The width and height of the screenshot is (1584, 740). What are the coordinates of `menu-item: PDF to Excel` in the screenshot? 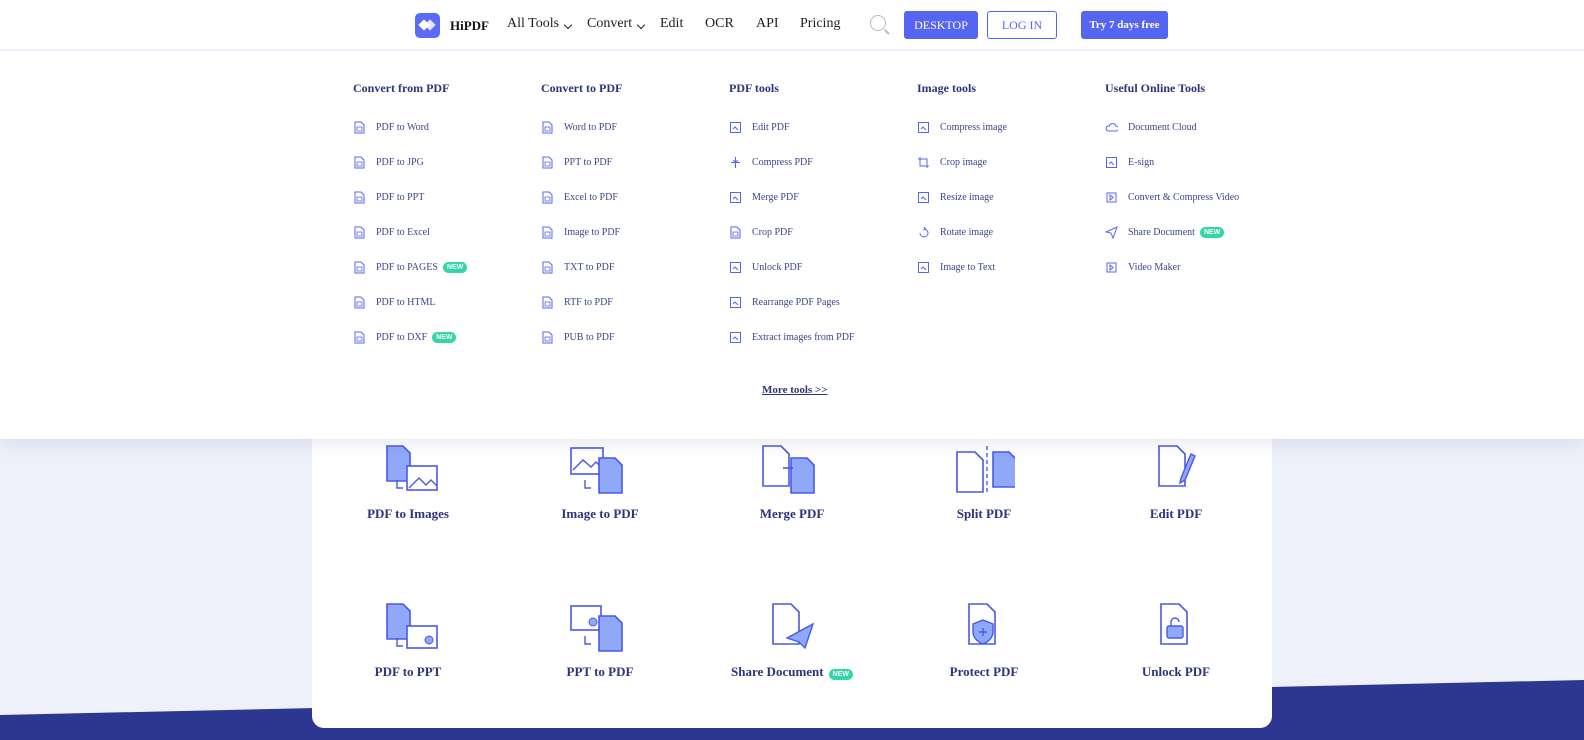 It's located at (410, 232).